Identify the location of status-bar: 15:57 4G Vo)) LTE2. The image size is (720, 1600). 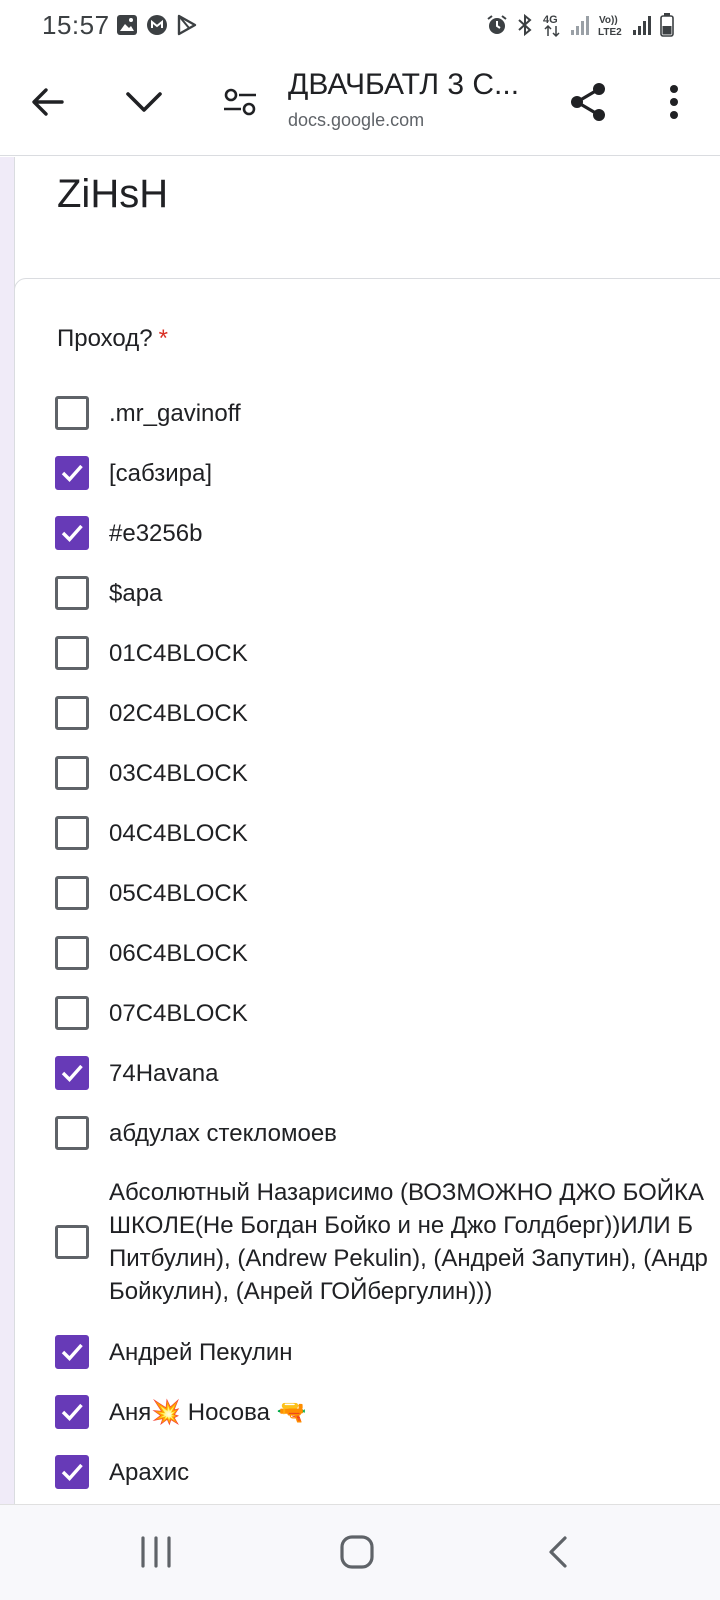
(360, 26).